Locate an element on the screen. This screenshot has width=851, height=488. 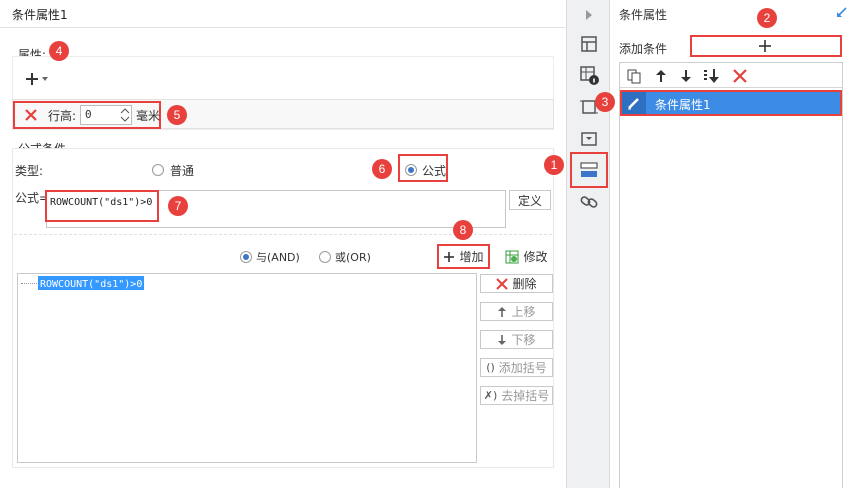
condition-item: ROWCOUNT("ds1")>0 is located at coordinates (91, 283).